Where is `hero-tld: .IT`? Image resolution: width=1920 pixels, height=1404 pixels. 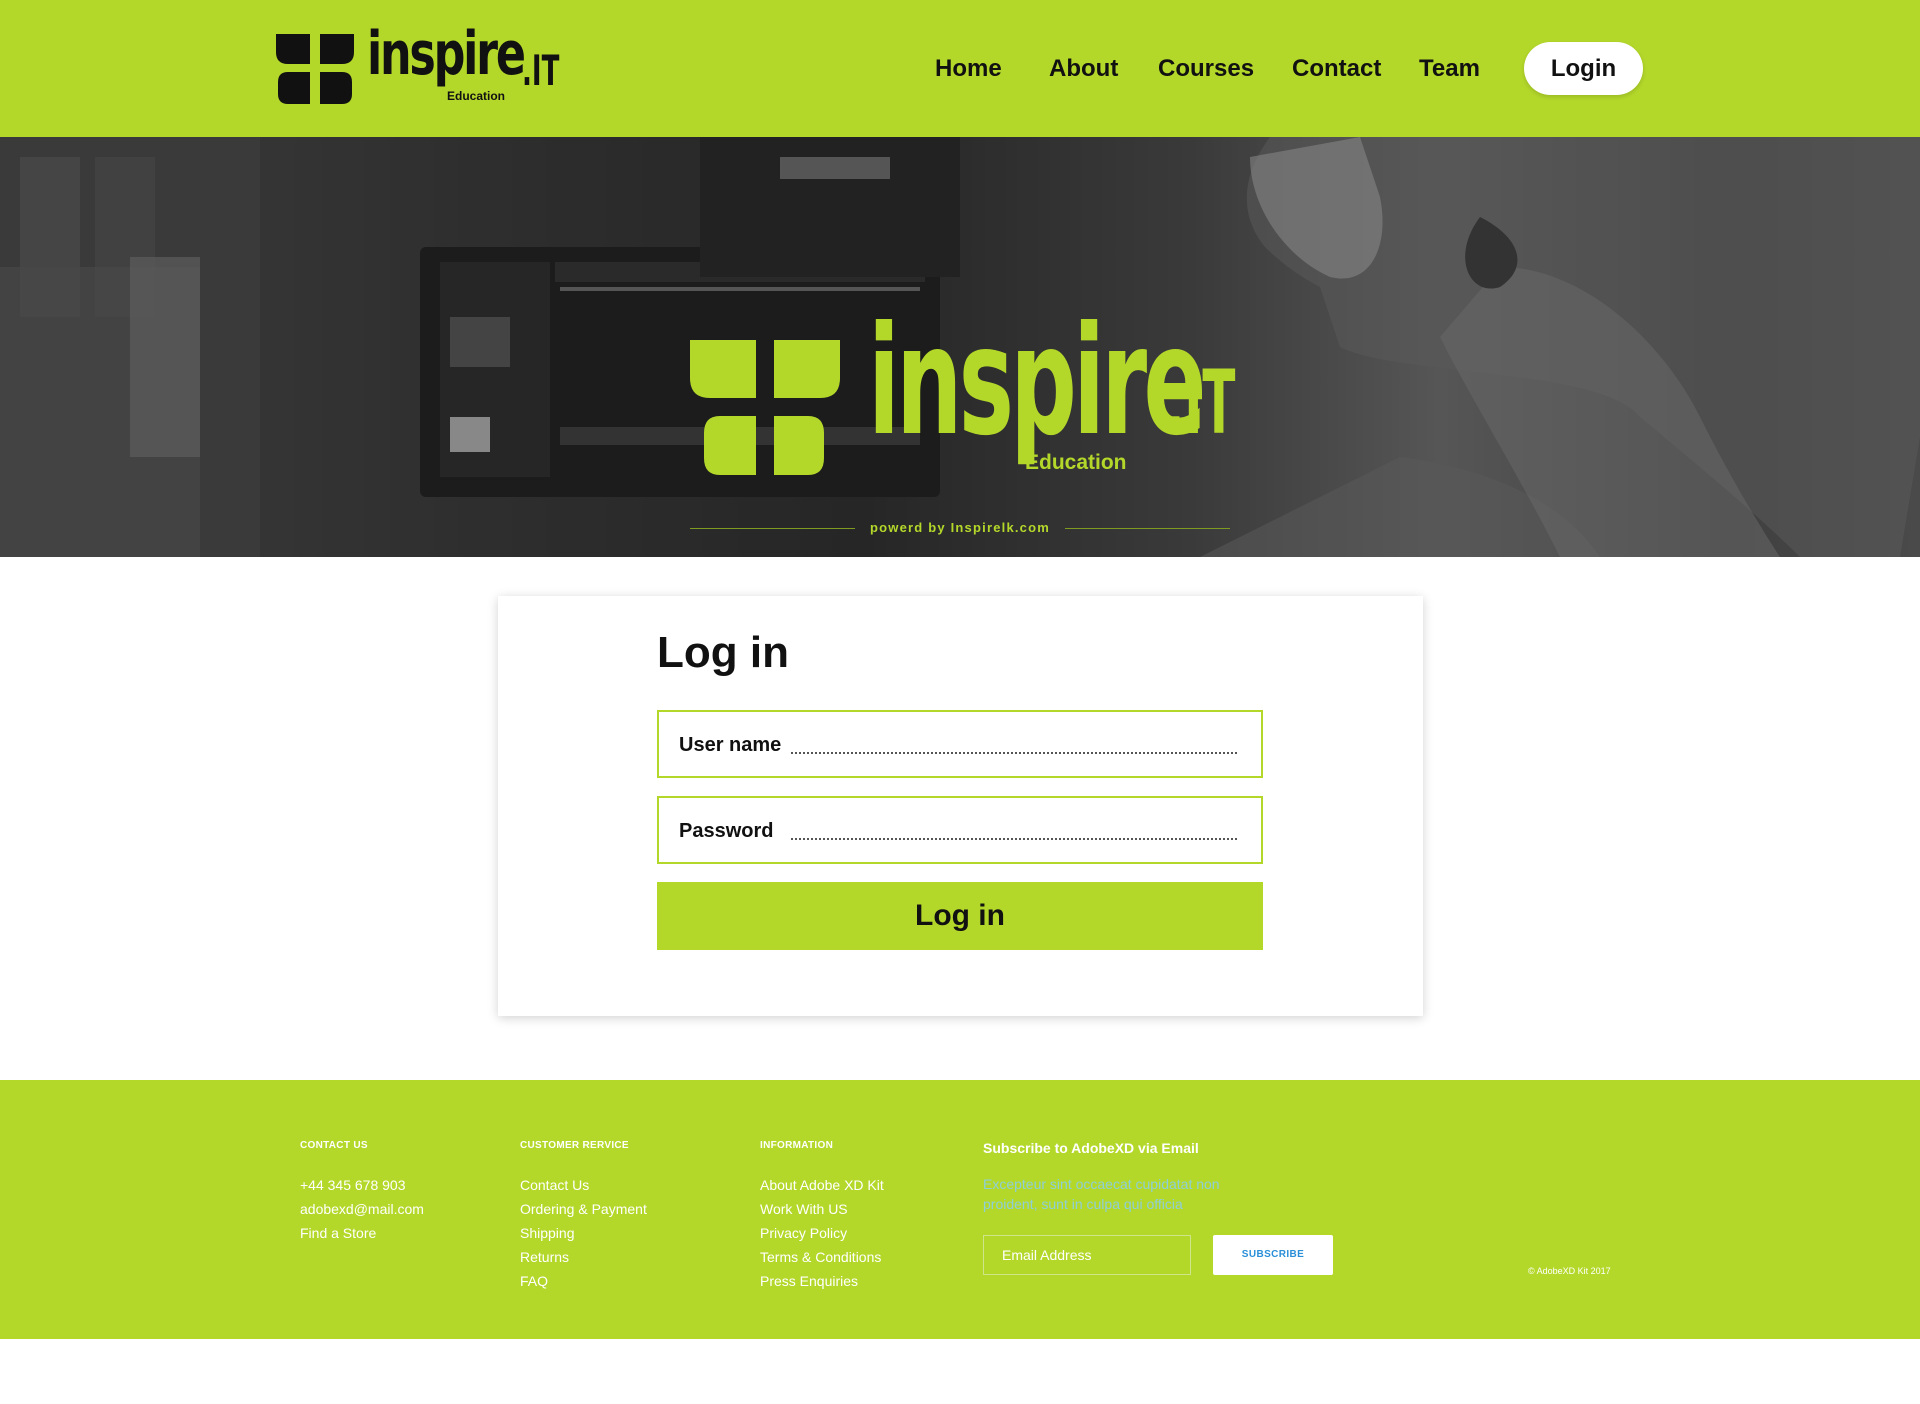
hero-tld: .IT is located at coordinates (1201, 402).